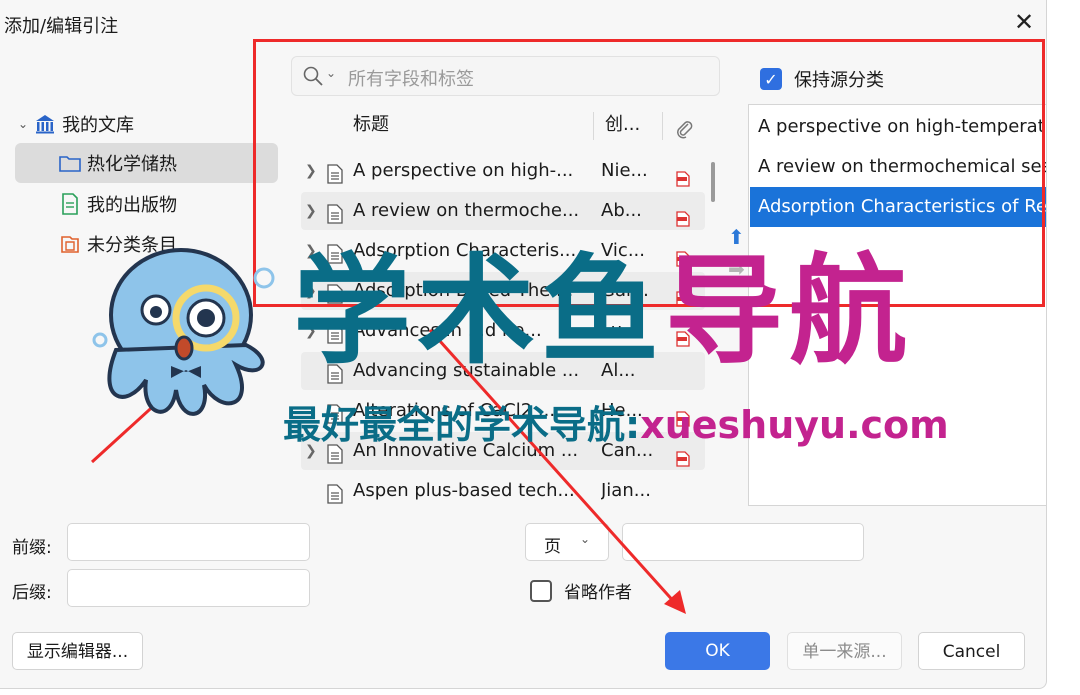 The width and height of the screenshot is (1080, 695). I want to click on octopus-mascot-icon, so click(183, 332).